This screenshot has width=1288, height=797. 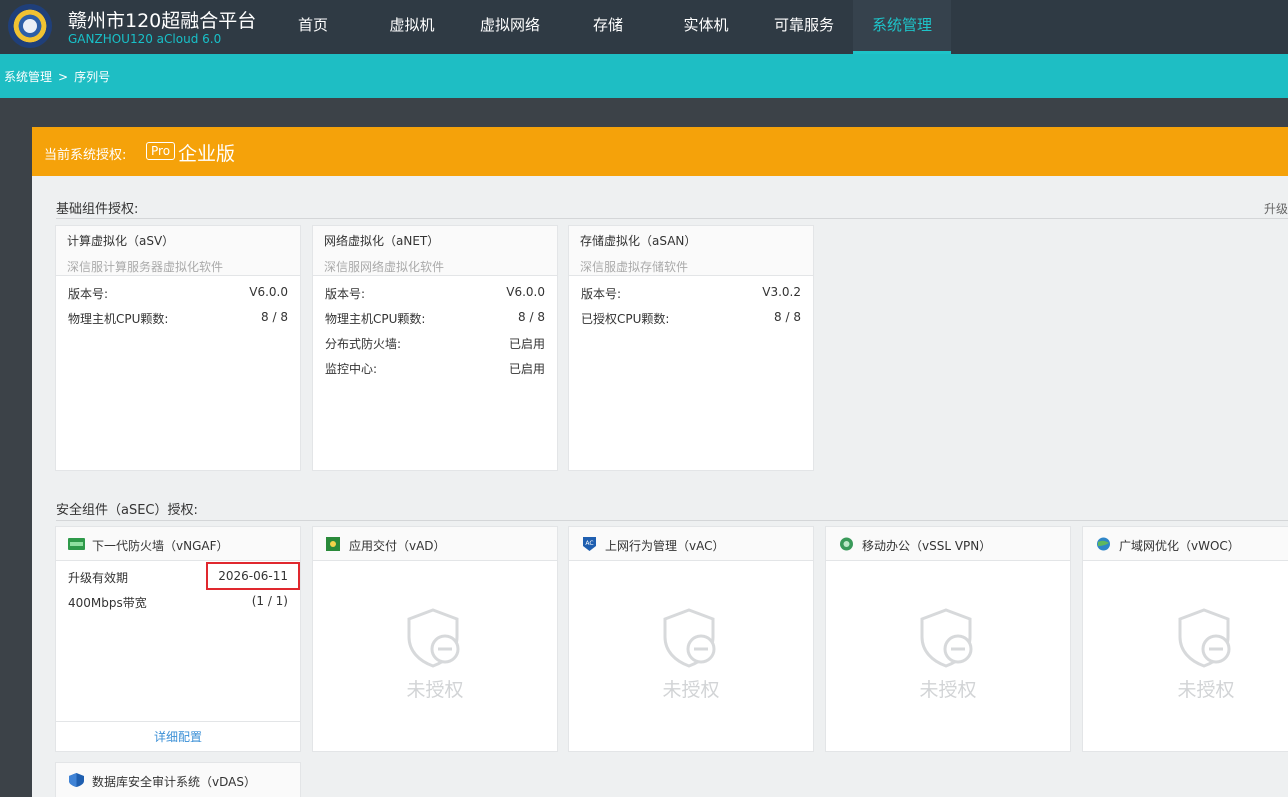 What do you see at coordinates (127, 510) in the screenshot?
I see `security-section-title: 安全组件（aSEC）授权:` at bounding box center [127, 510].